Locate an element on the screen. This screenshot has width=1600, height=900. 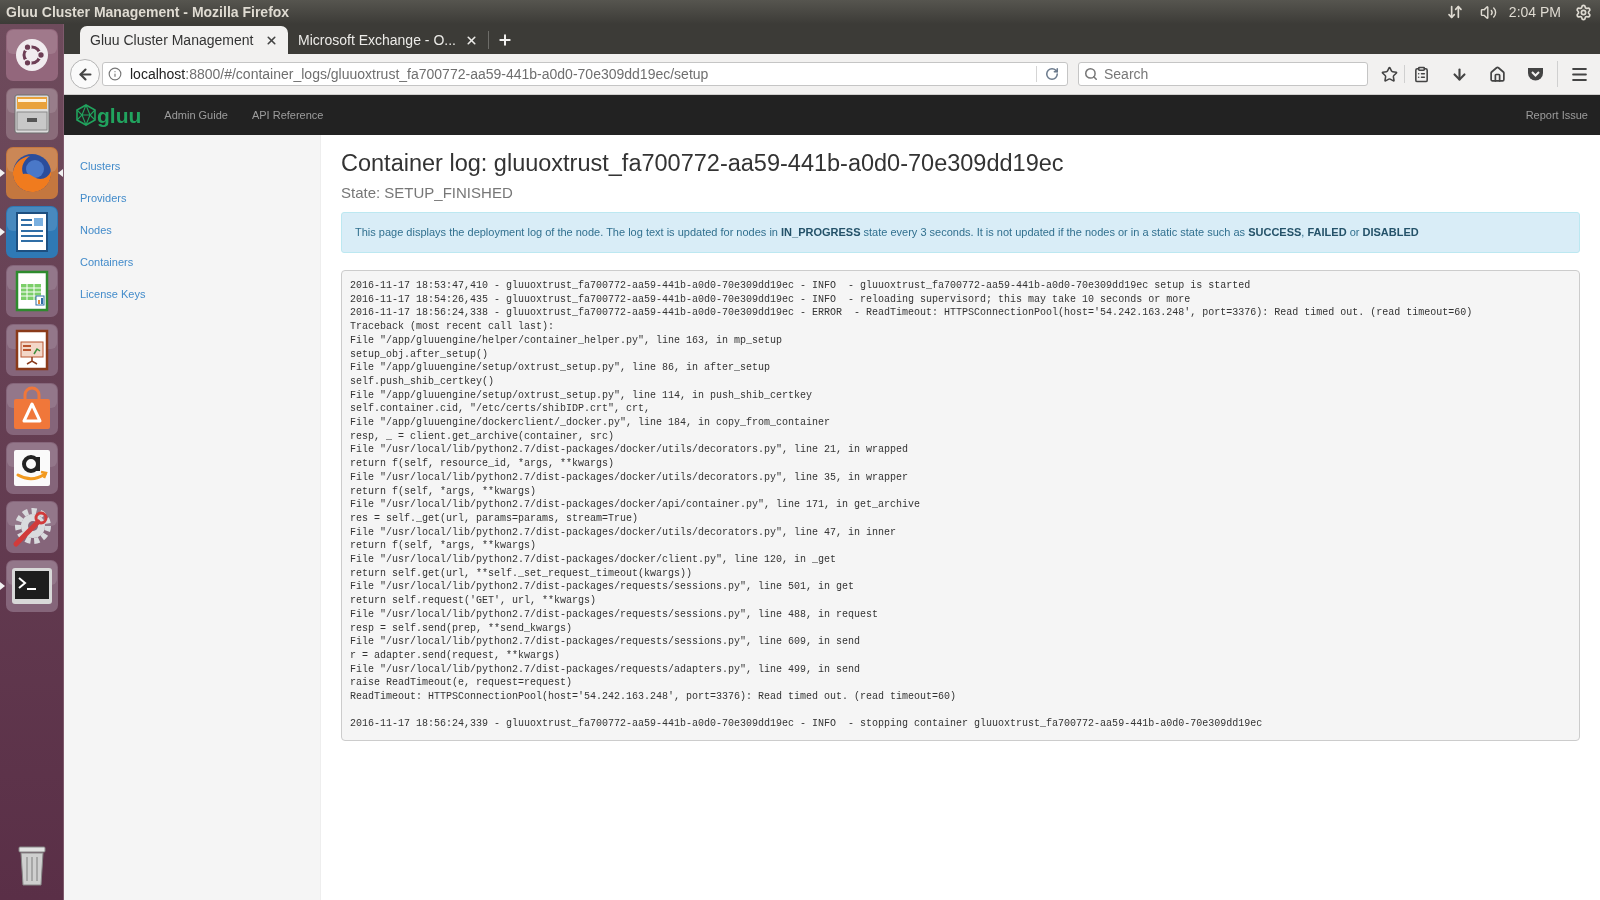
log-line: 2016-11-17 18:56:24,338 - gluuoxtrust_fa700772-aa59-441b-a0d0-70e309dd19ec - ERROR - ReadTimeout: HTTPSConnectionPool(host='54.242.163.248', port=3376): Read timed out. (read timeout=60) is located at coordinates (911, 313).